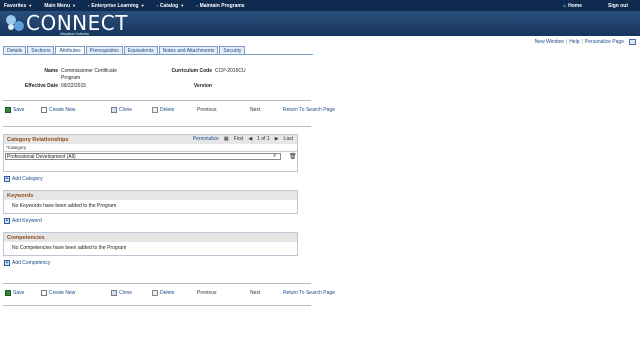  What do you see at coordinates (575, 5) in the screenshot?
I see `home-label: Home` at bounding box center [575, 5].